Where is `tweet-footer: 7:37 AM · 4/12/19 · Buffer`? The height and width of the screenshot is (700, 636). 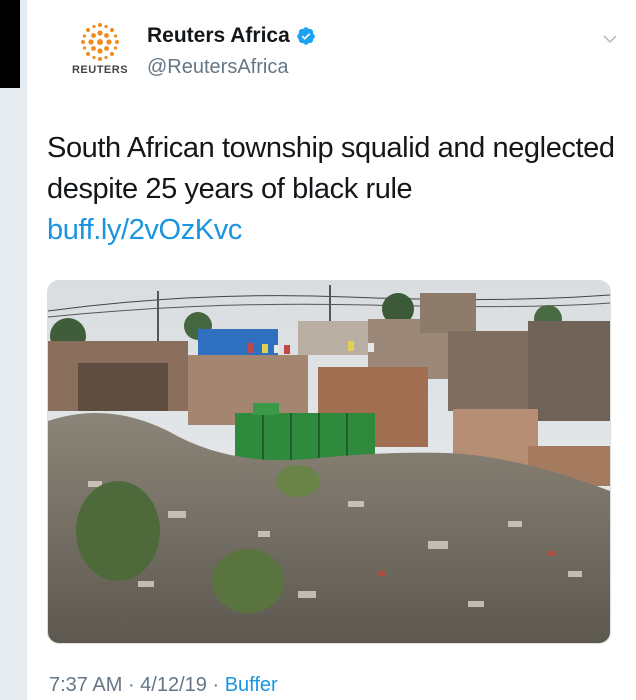 tweet-footer: 7:37 AM · 4/12/19 · Buffer is located at coordinates (163, 685).